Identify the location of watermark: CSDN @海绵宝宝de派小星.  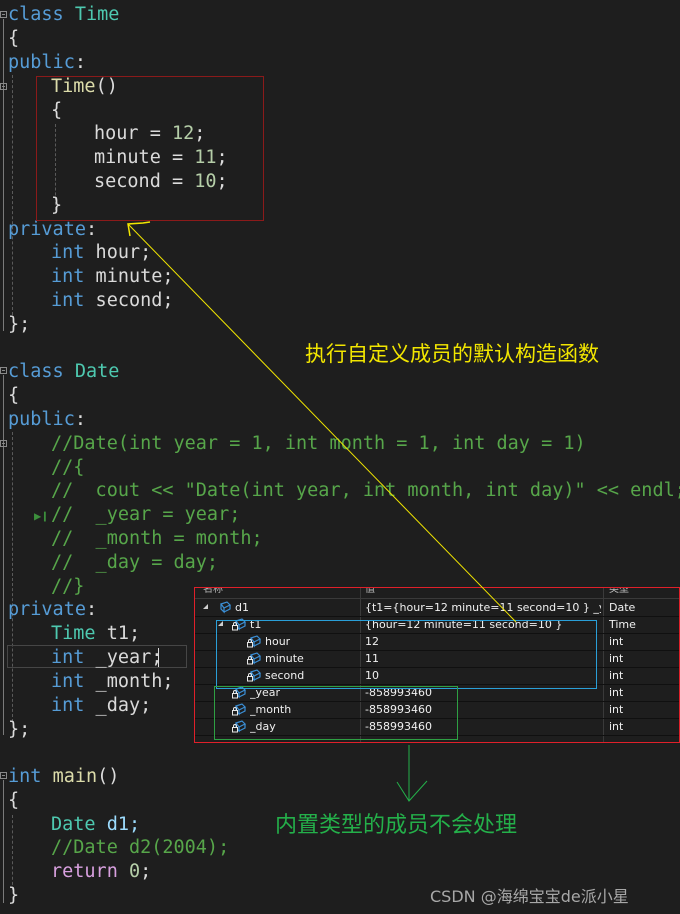
(529, 896).